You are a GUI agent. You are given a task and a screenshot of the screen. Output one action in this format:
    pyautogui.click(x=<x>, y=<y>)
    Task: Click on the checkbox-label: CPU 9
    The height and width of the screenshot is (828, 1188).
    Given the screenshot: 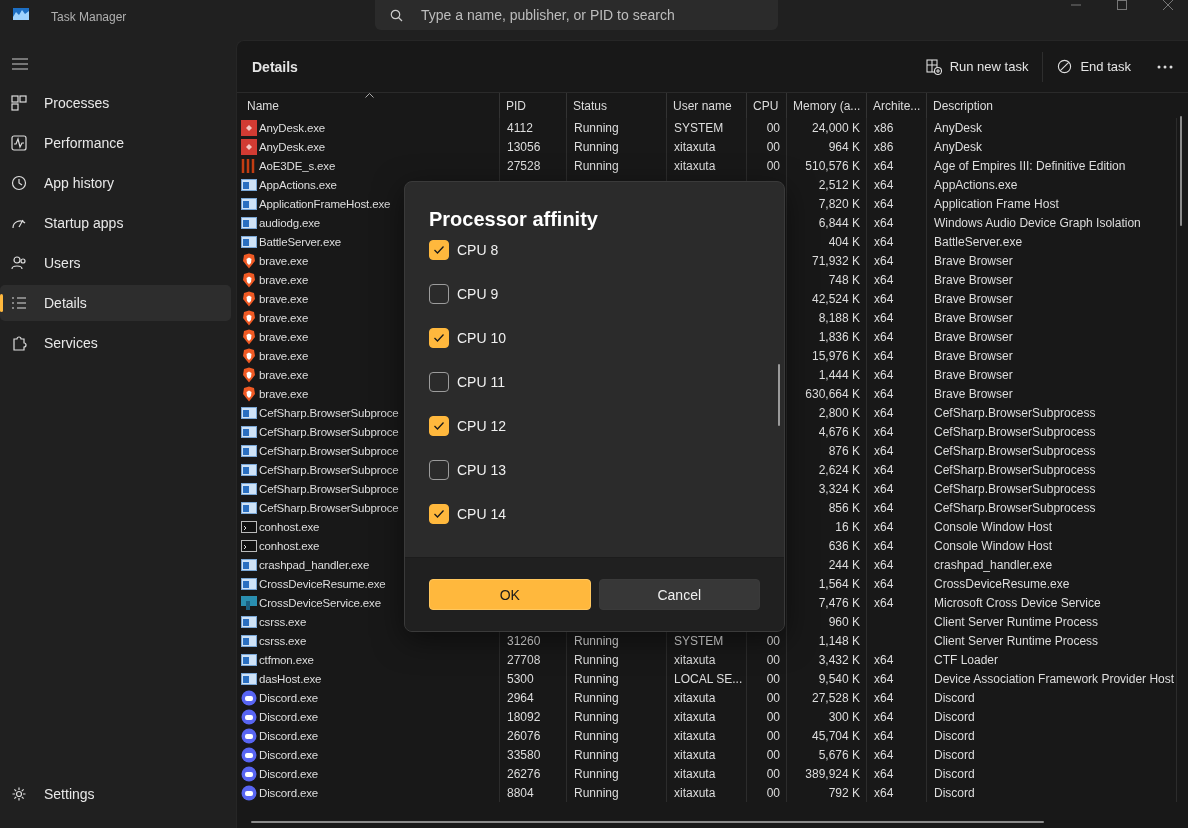 What is the action you would take?
    pyautogui.click(x=478, y=294)
    